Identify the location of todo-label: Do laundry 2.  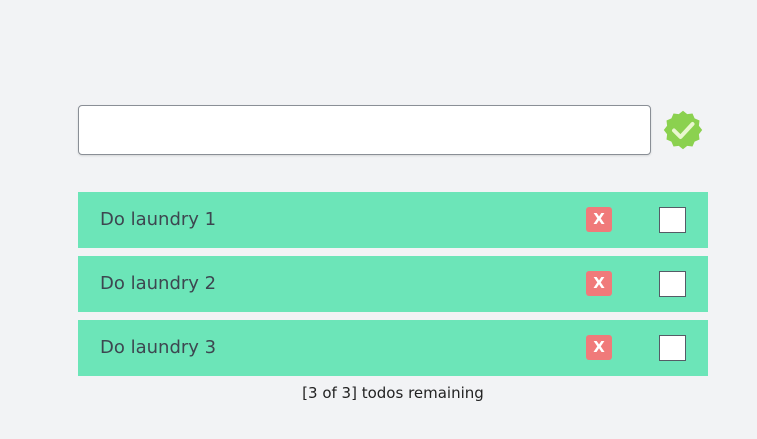
(158, 283).